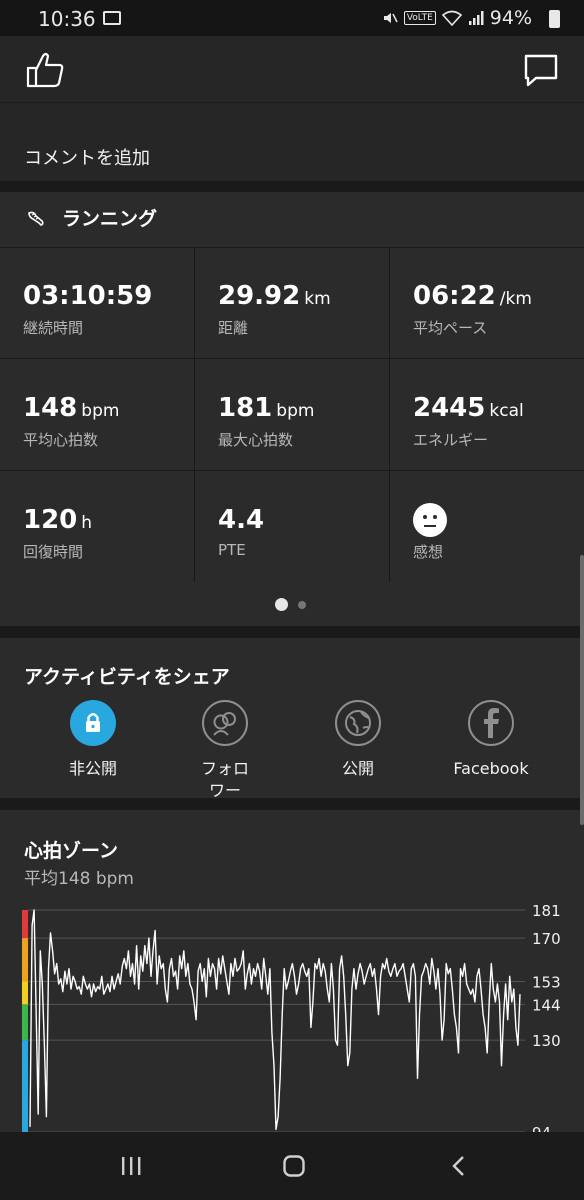 This screenshot has height=1200, width=584. Describe the element at coordinates (87, 523) in the screenshot. I see `metric-unit: h` at that location.